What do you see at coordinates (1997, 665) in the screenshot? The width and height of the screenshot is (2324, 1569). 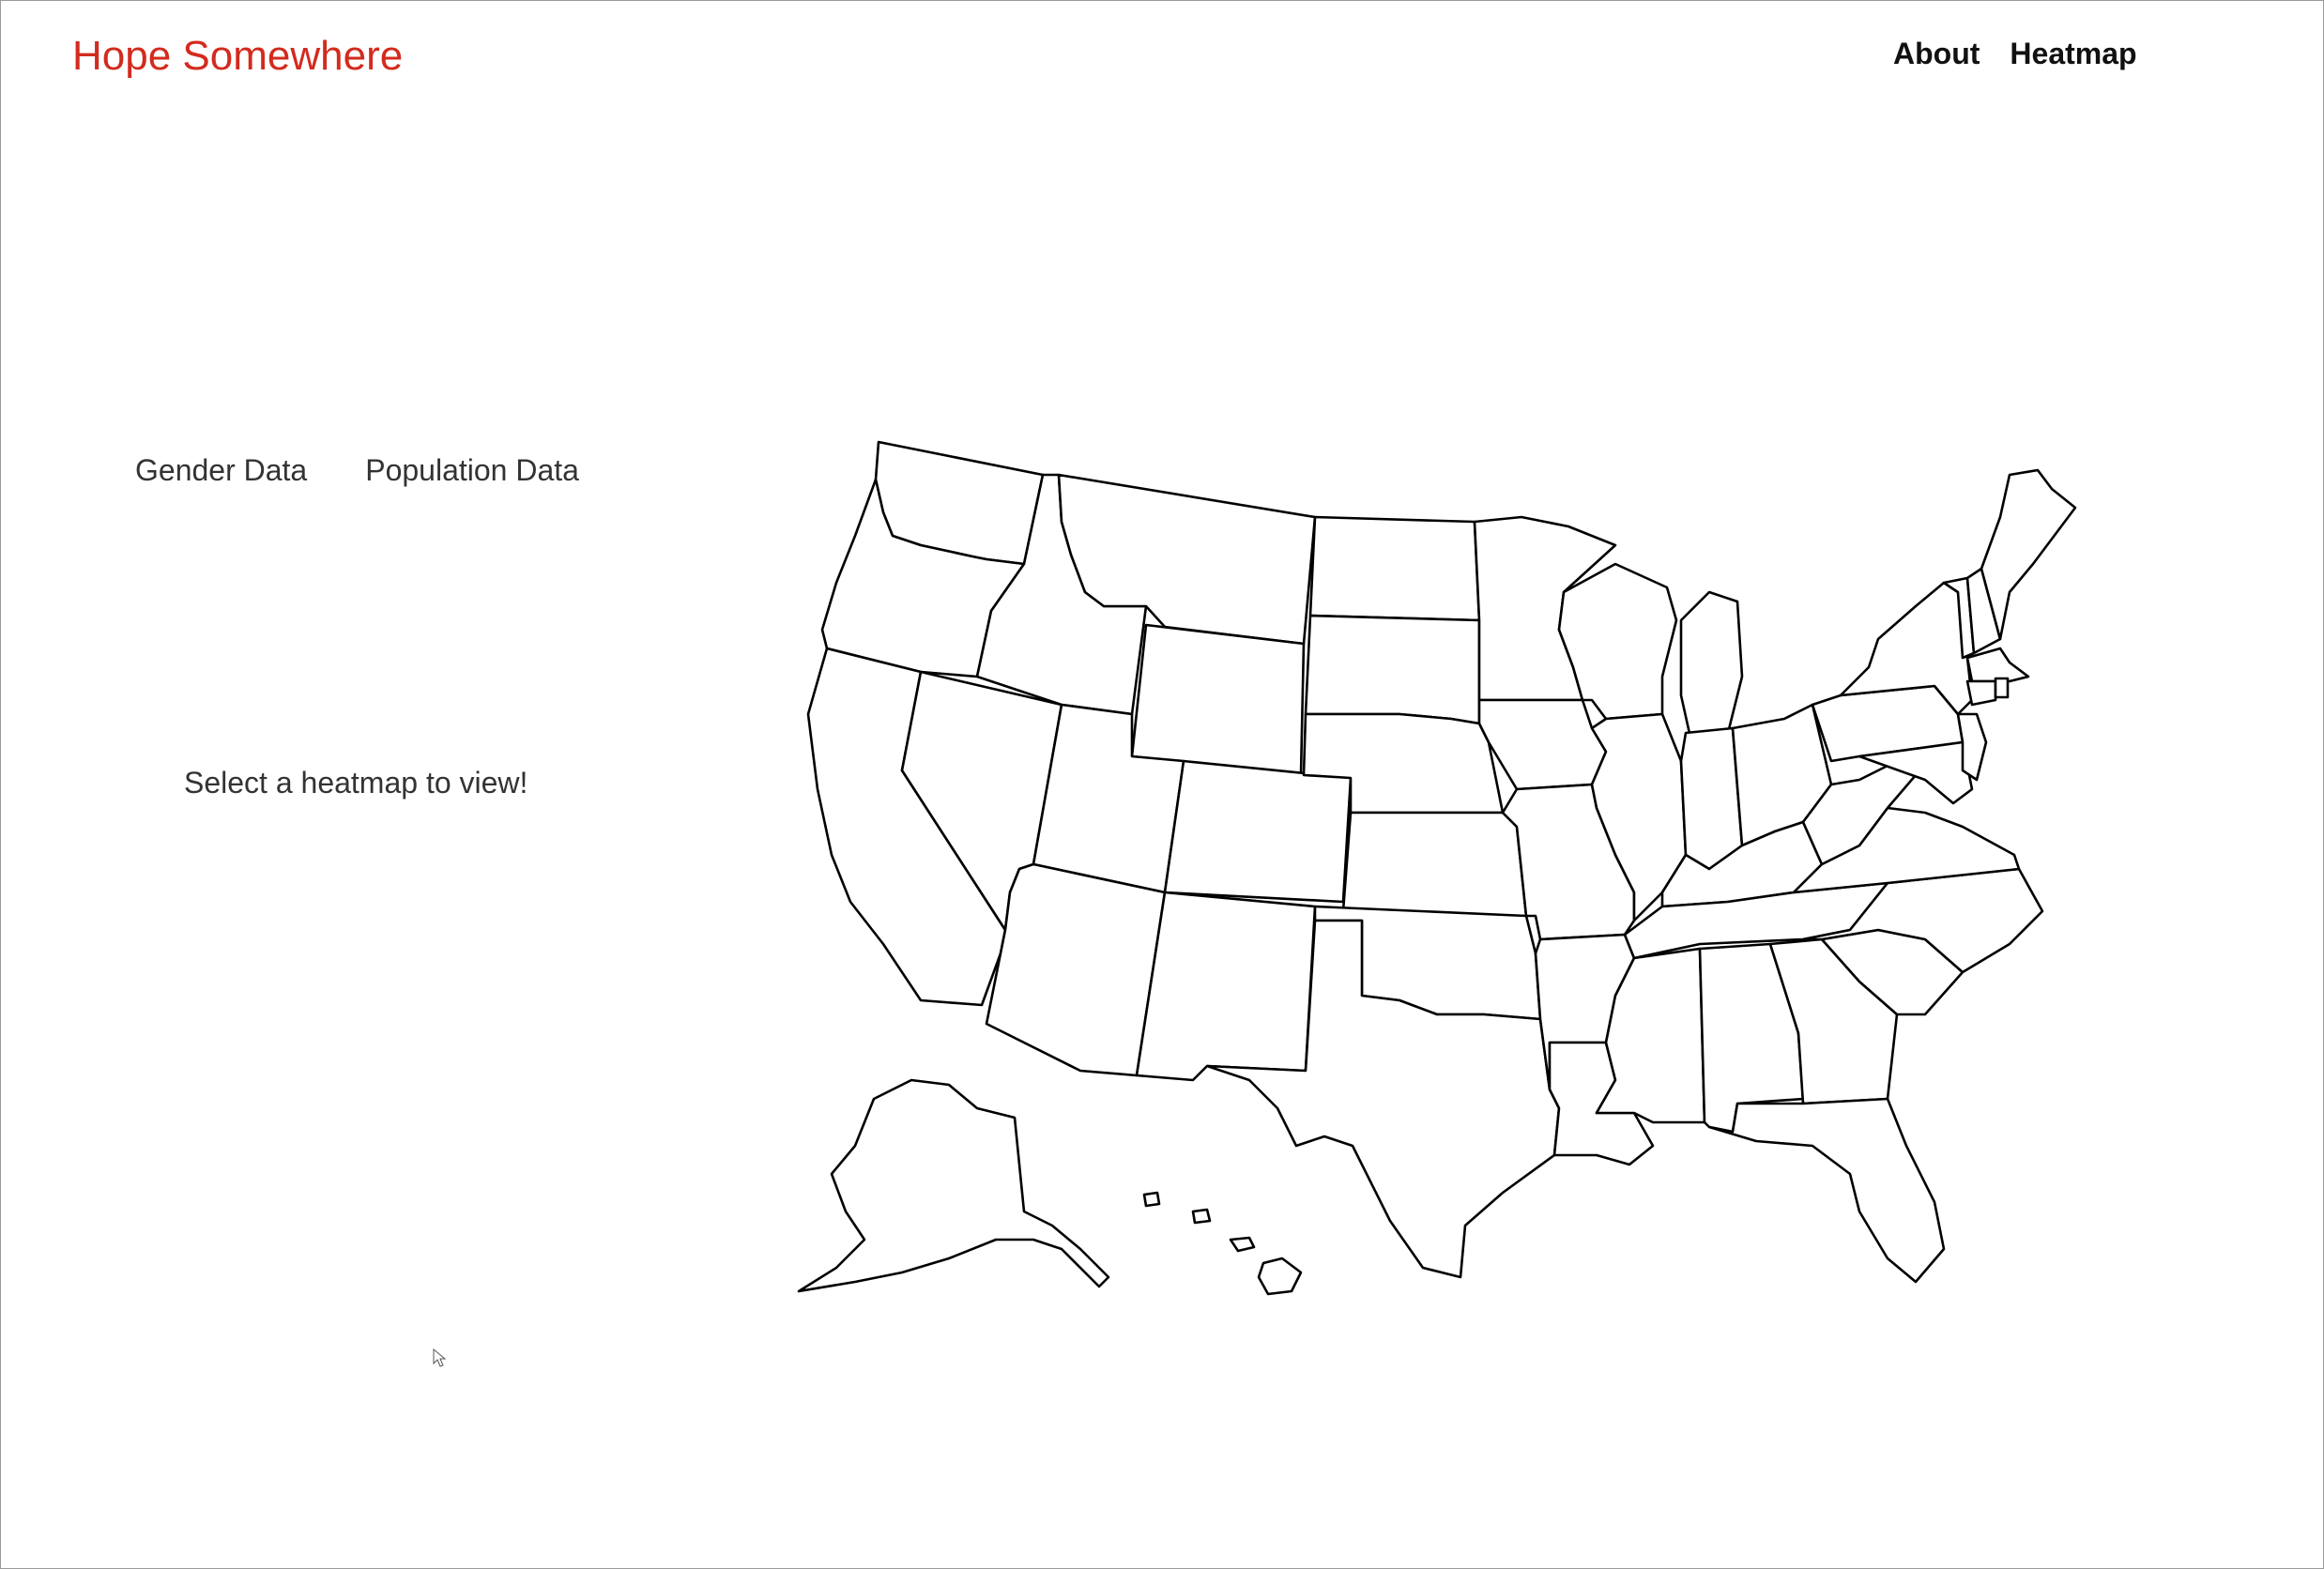 I see `state-massachusetts` at bounding box center [1997, 665].